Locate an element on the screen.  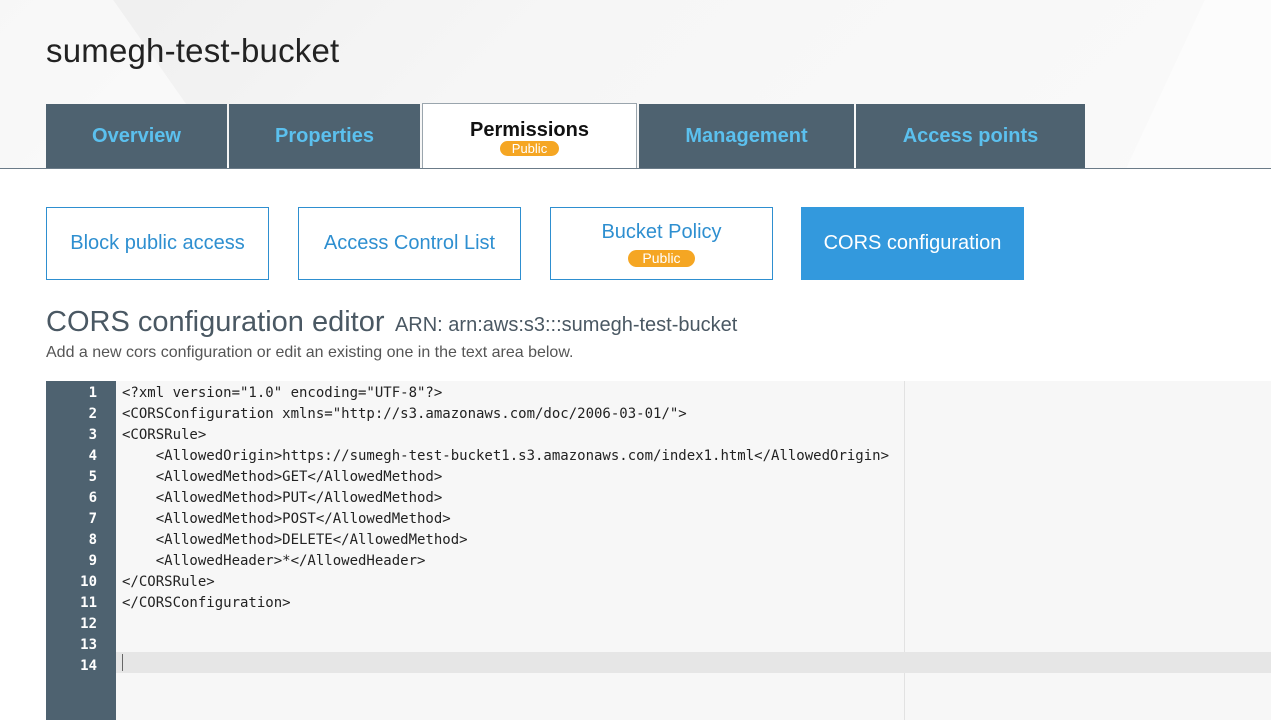
line-number: 4 is located at coordinates (92, 456).